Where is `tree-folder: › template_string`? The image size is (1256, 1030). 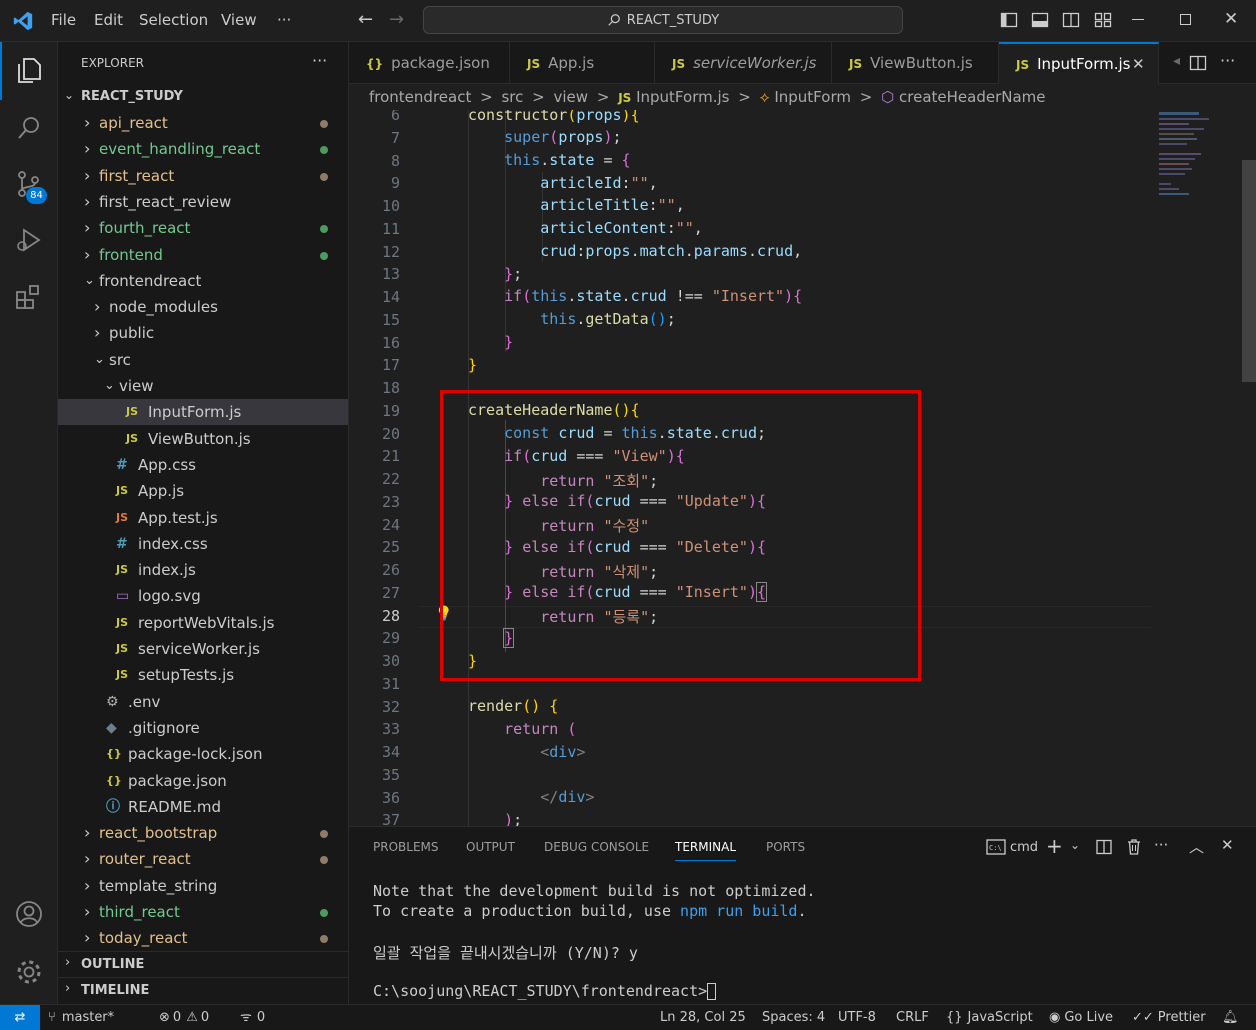
tree-folder: › template_string is located at coordinates (203, 886).